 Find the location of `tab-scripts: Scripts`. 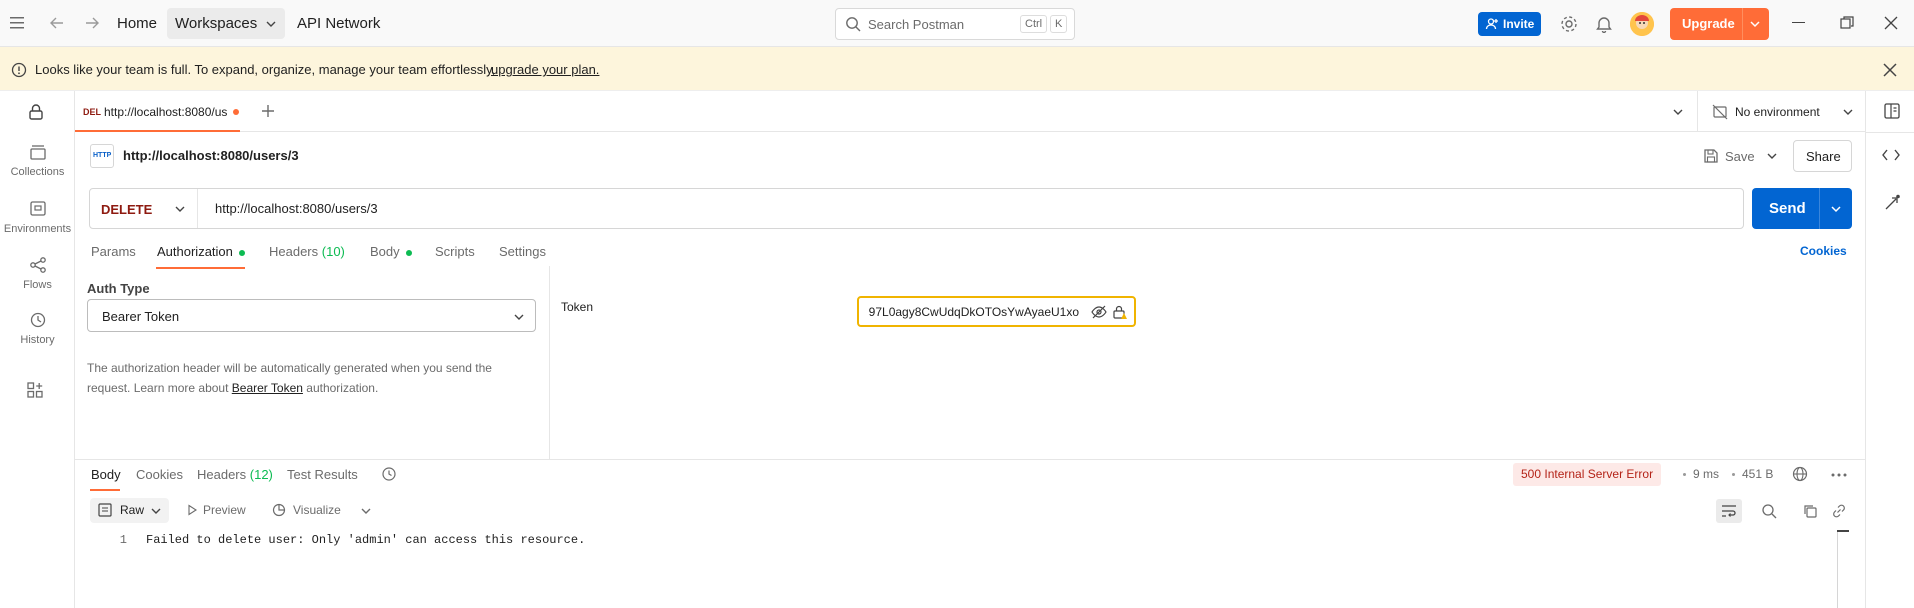

tab-scripts: Scripts is located at coordinates (455, 251).